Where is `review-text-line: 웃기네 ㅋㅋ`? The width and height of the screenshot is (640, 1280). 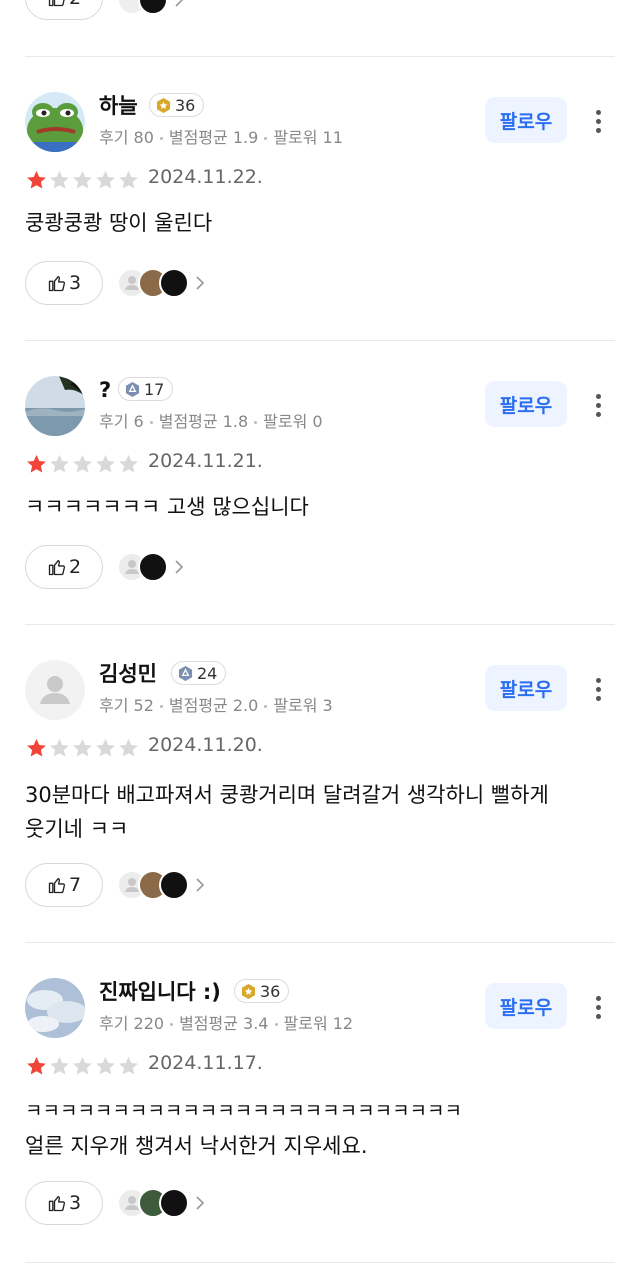 review-text-line: 웃기네 ㅋㅋ is located at coordinates (77, 829).